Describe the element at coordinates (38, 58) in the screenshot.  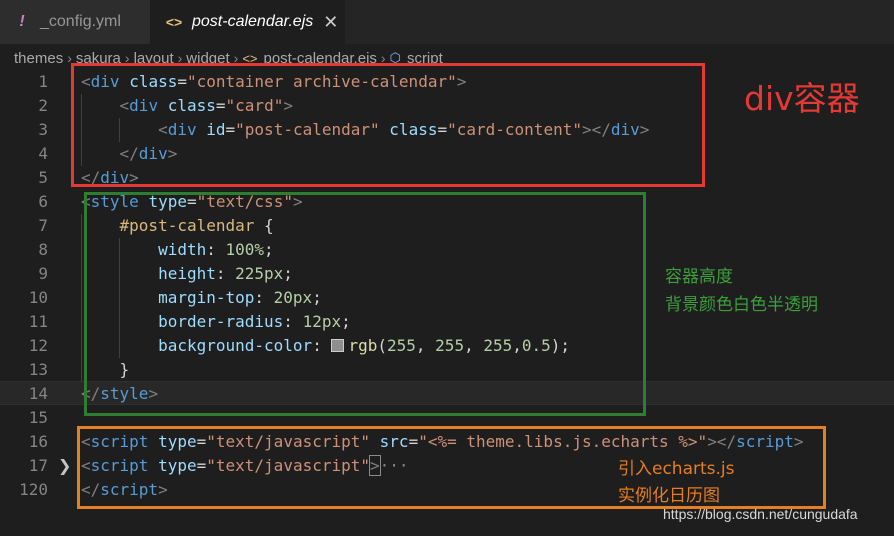
I see `breadcrumb-item-themes: themes` at that location.